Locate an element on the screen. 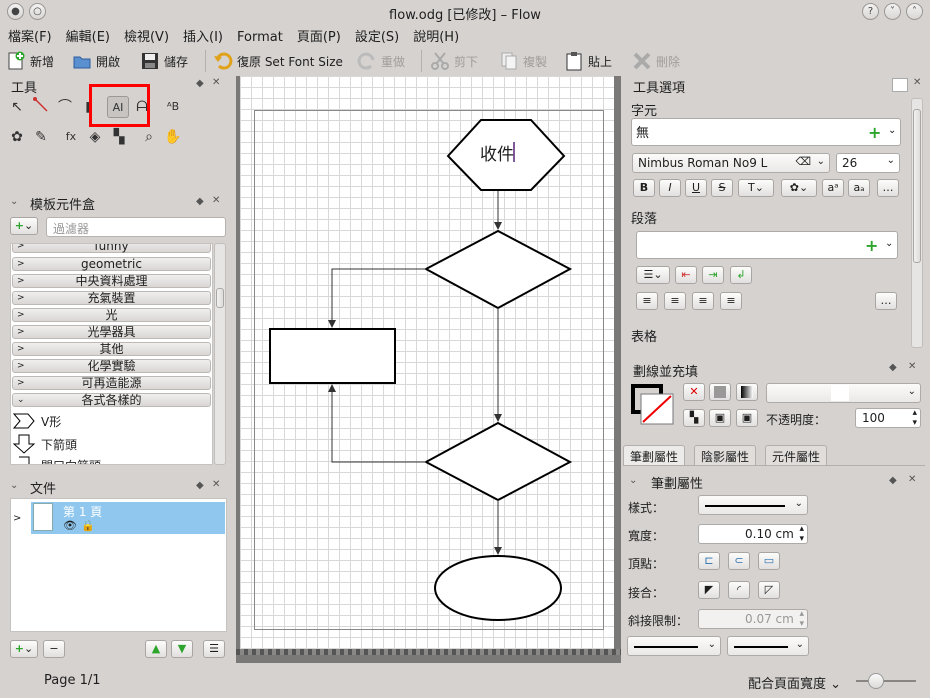 The width and height of the screenshot is (930, 698). menu-file: 檔案(F) is located at coordinates (26, 34).